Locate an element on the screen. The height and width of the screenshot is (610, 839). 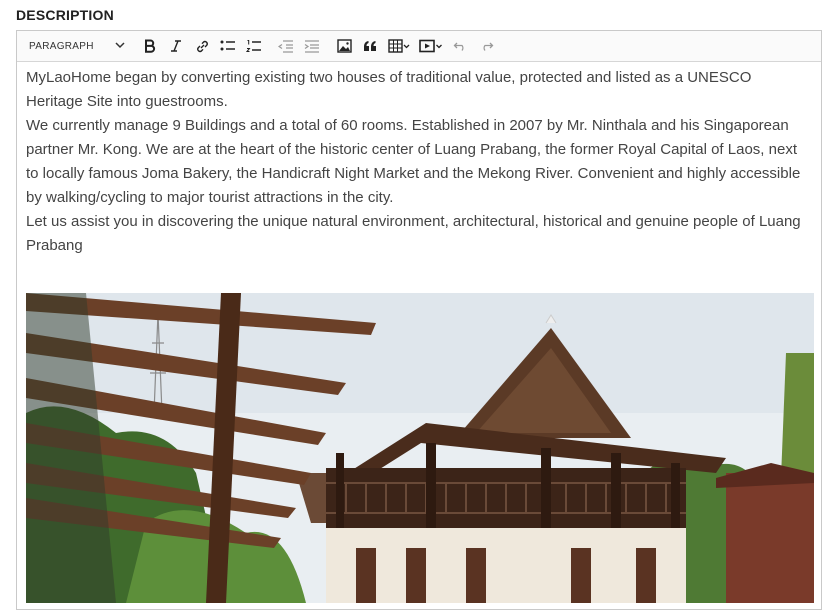
insert-media-button is located at coordinates (431, 46).